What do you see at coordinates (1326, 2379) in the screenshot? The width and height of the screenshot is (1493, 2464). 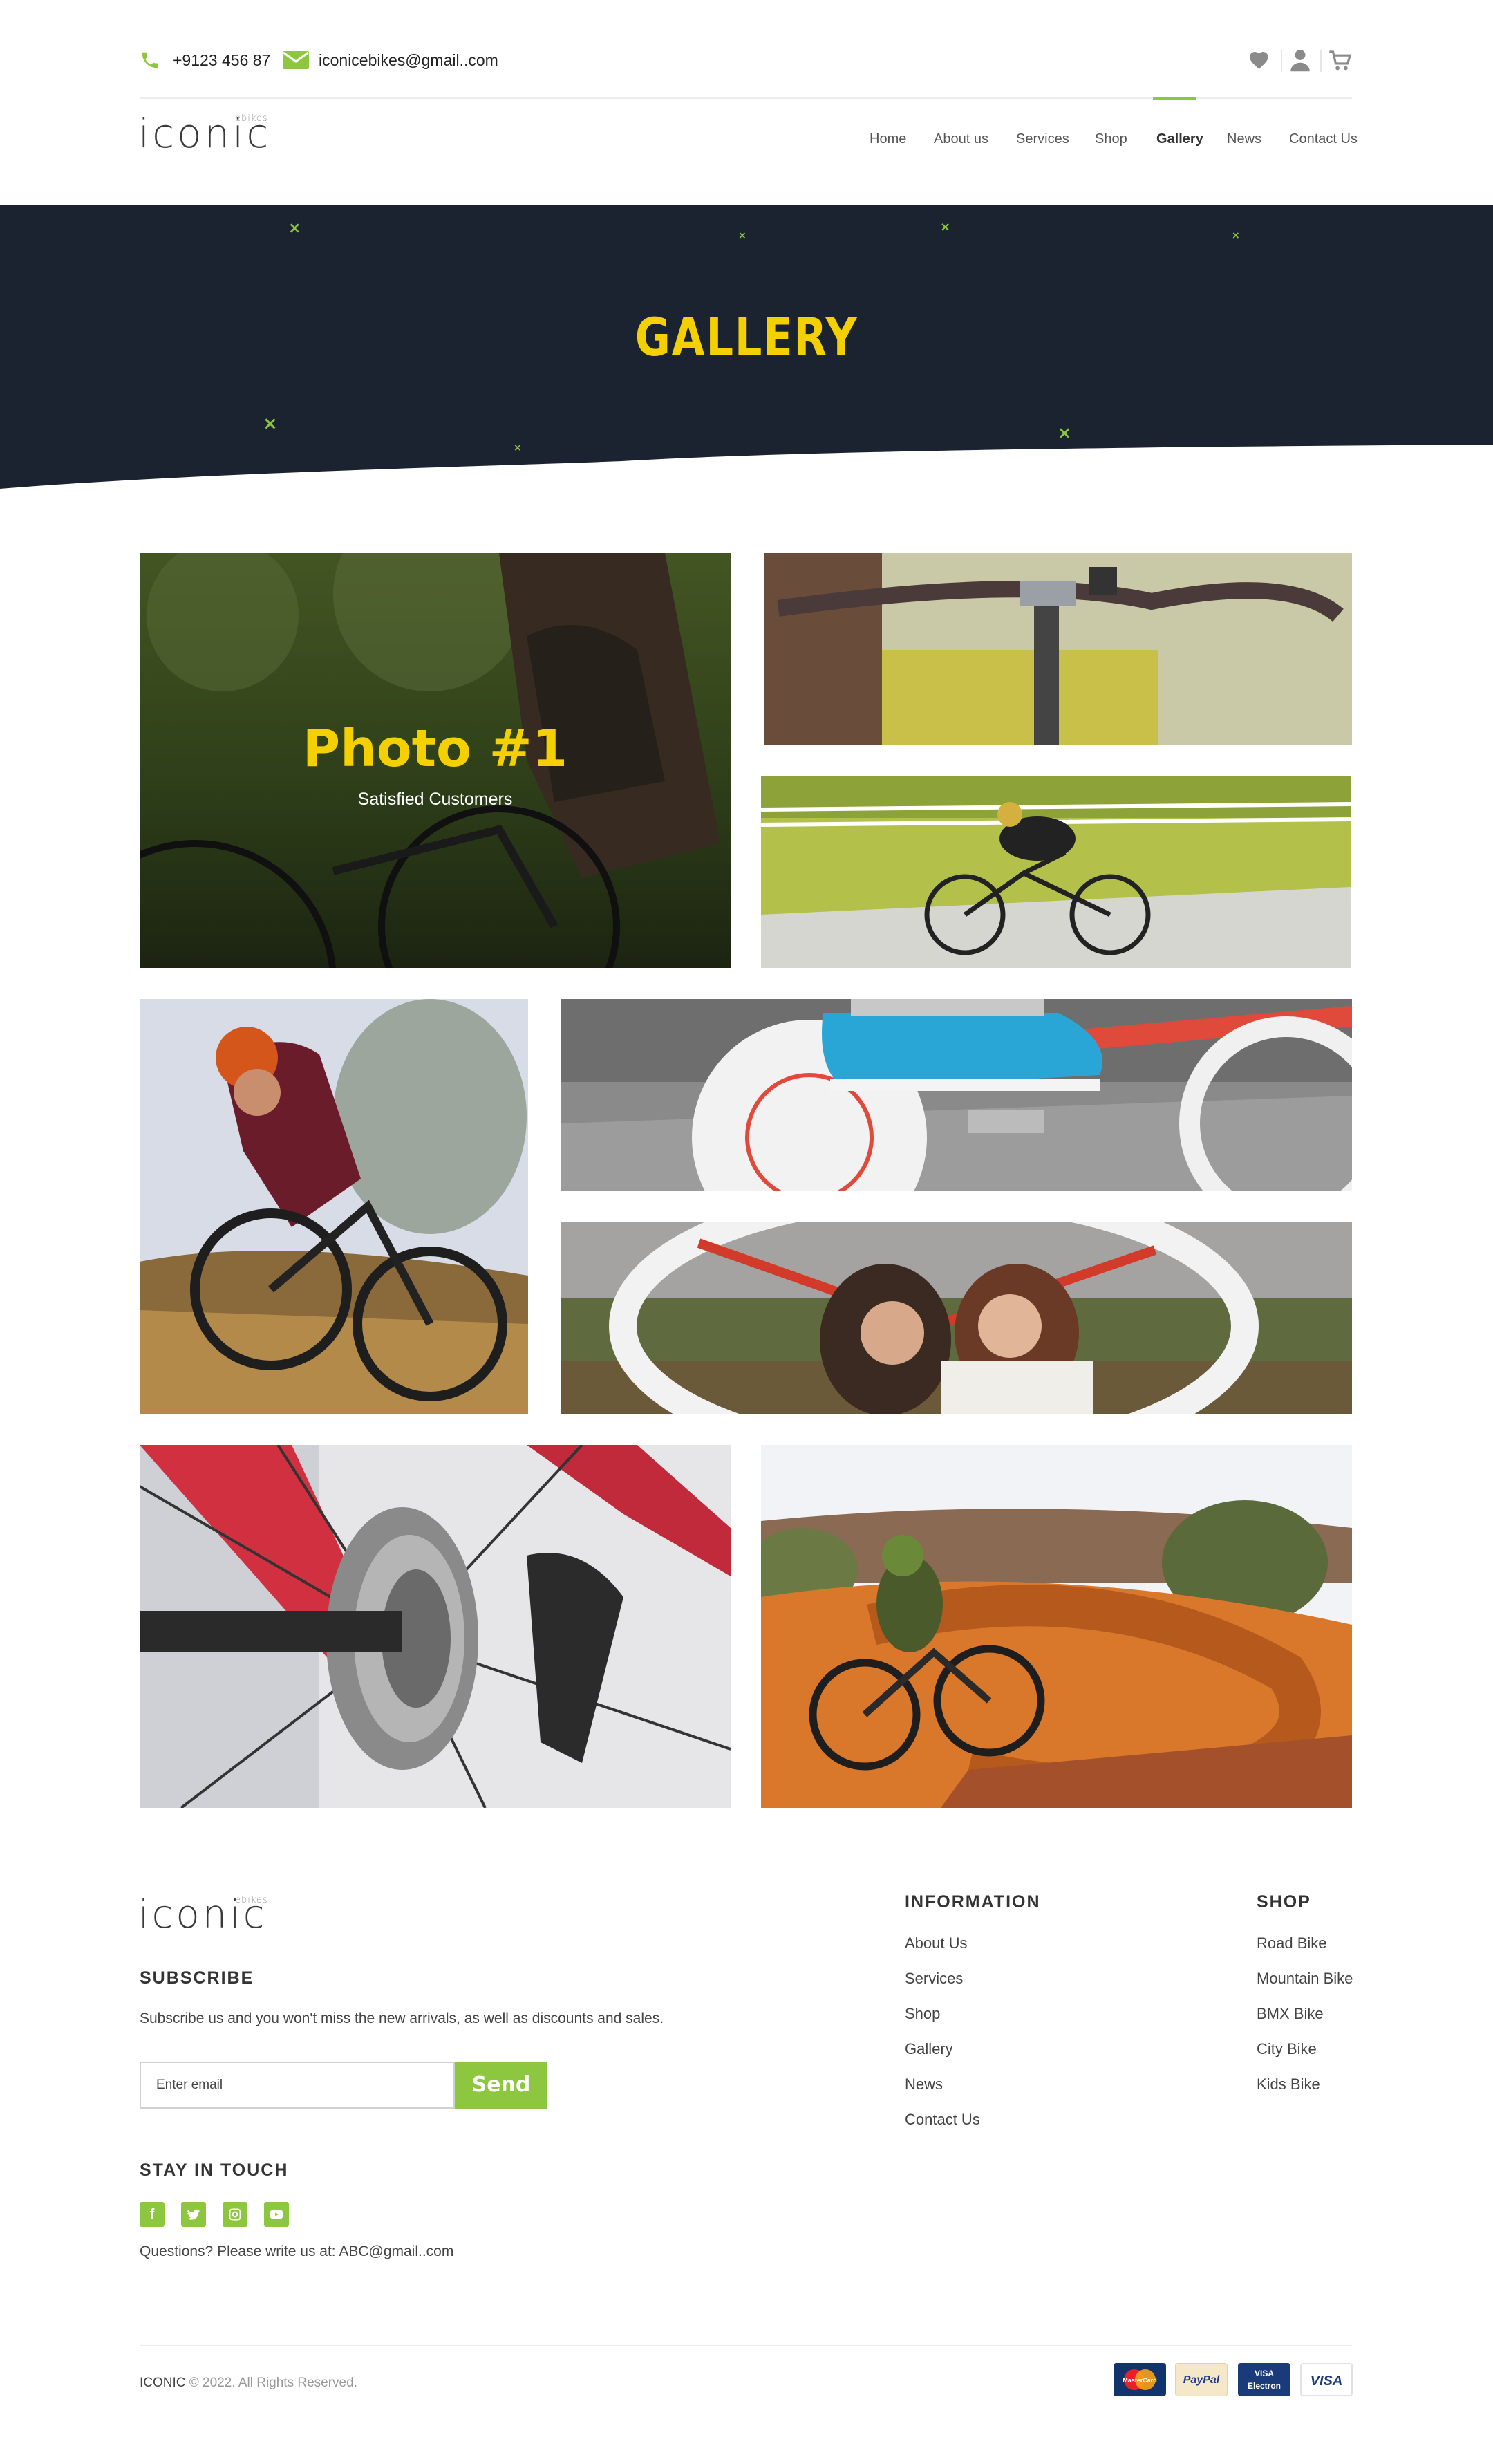 I see `visa-icon: VISA` at bounding box center [1326, 2379].